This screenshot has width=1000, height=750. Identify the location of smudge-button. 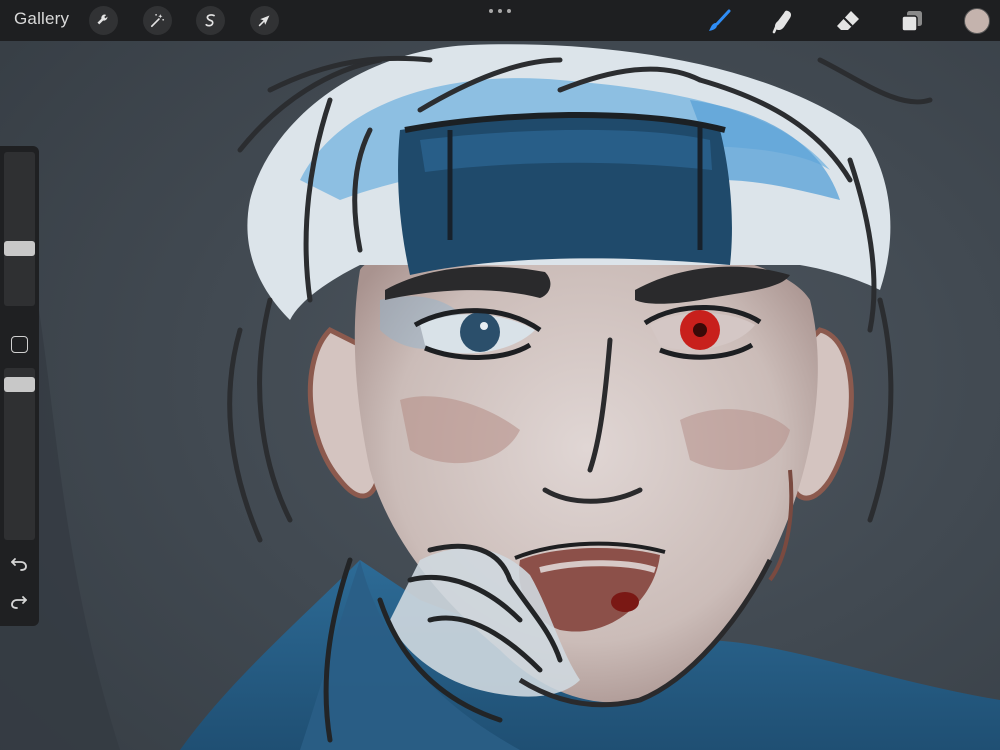
(783, 21).